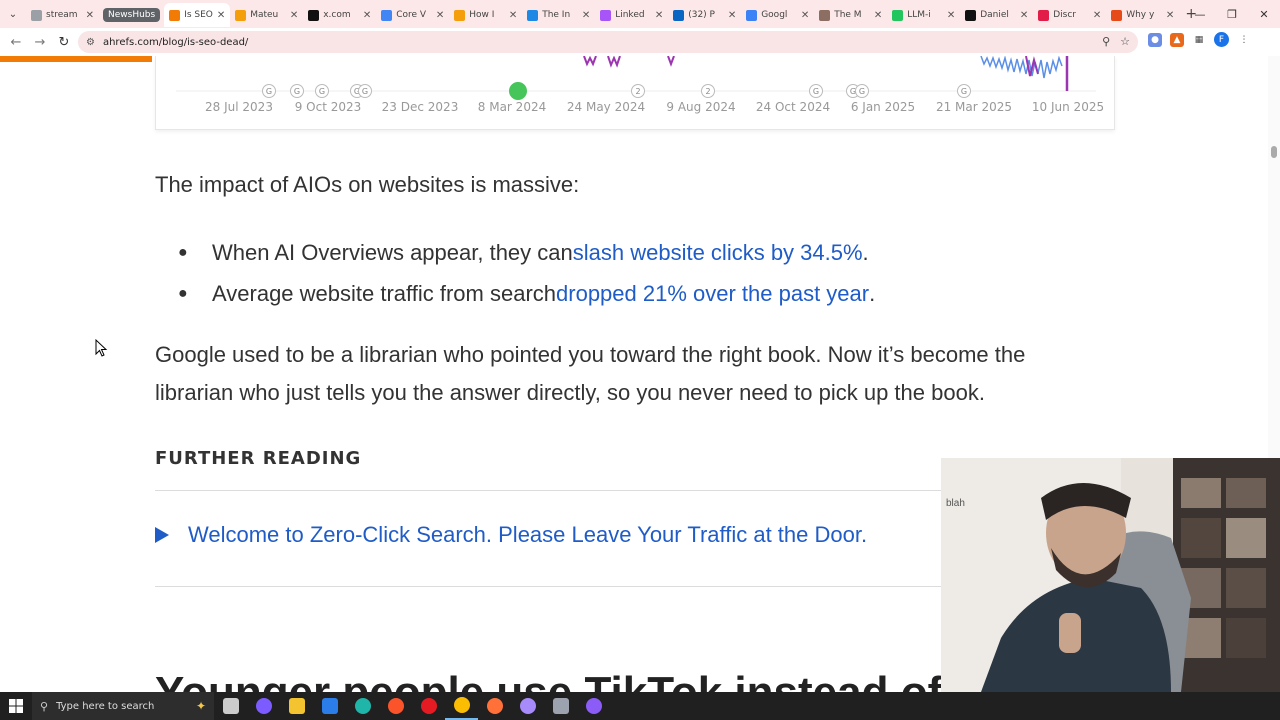 The width and height of the screenshot is (1280, 720). Describe the element at coordinates (548, 680) in the screenshot. I see `section-heading: Younger people use TikTok instead of` at that location.